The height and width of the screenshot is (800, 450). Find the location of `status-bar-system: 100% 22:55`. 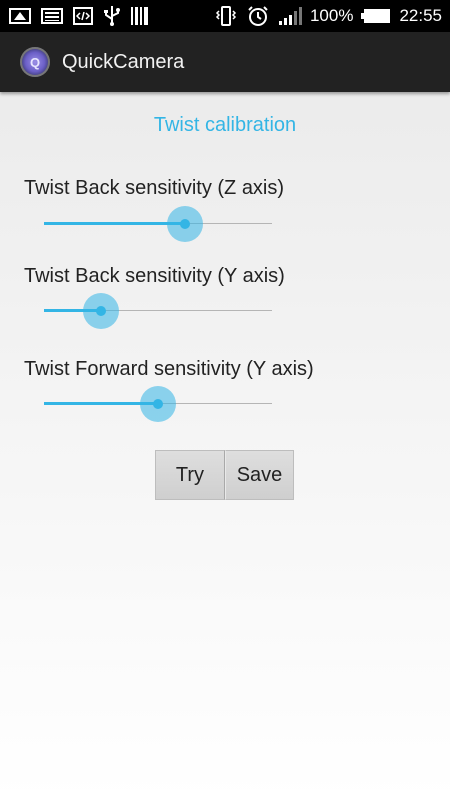

status-bar-system: 100% 22:55 is located at coordinates (328, 16).